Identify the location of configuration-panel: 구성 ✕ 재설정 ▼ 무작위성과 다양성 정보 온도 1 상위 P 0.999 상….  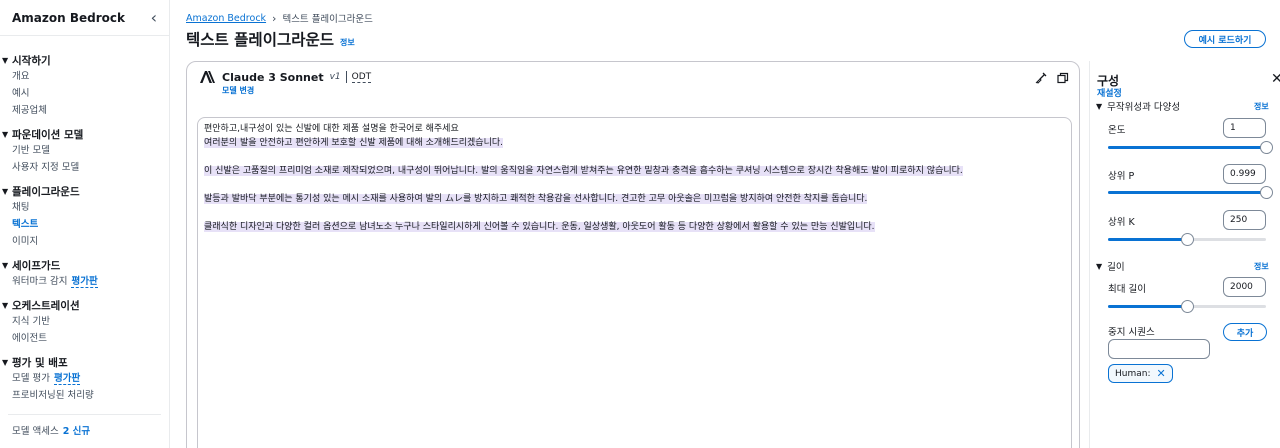
(1184, 254).